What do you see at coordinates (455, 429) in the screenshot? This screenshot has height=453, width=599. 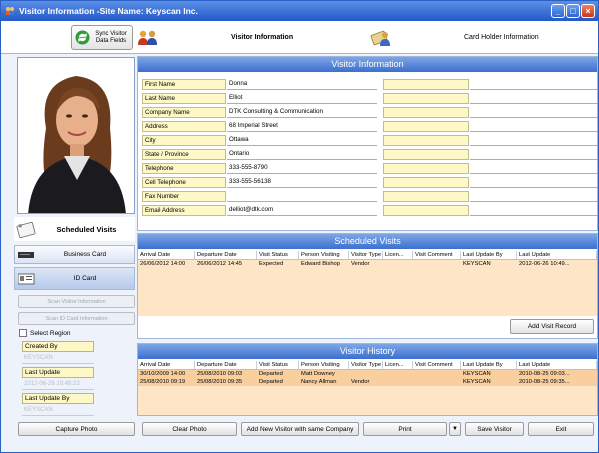 I see `print-dropdown-chevron-down-icon: ▼` at bounding box center [455, 429].